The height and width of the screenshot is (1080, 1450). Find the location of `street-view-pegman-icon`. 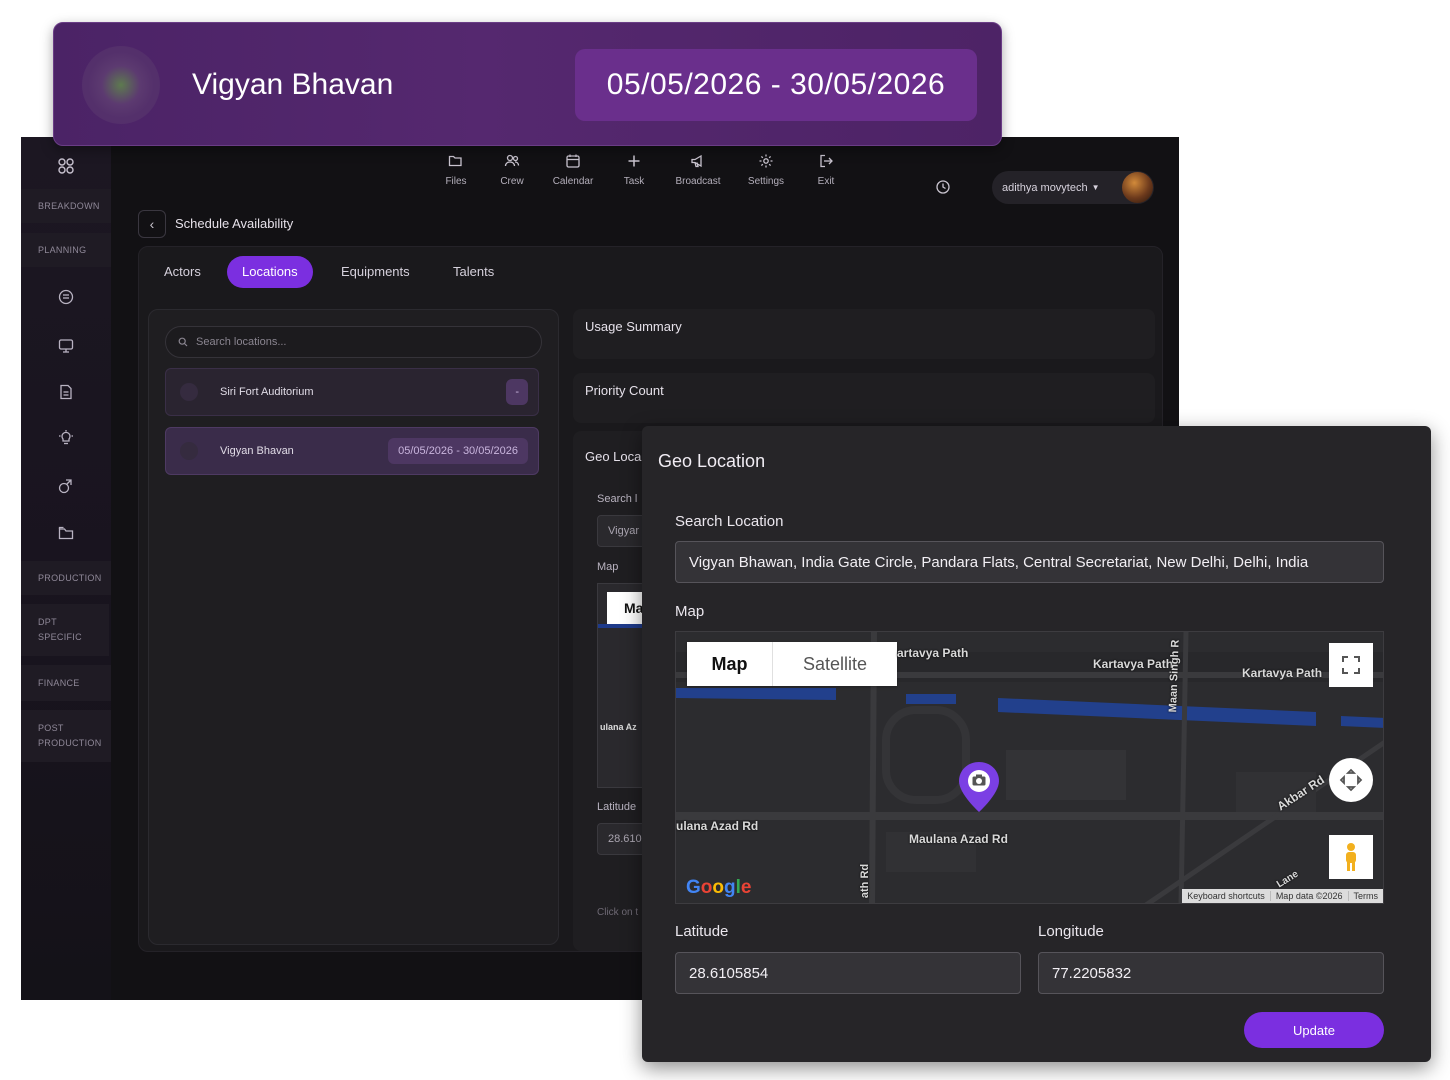

street-view-pegman-icon is located at coordinates (1351, 857).